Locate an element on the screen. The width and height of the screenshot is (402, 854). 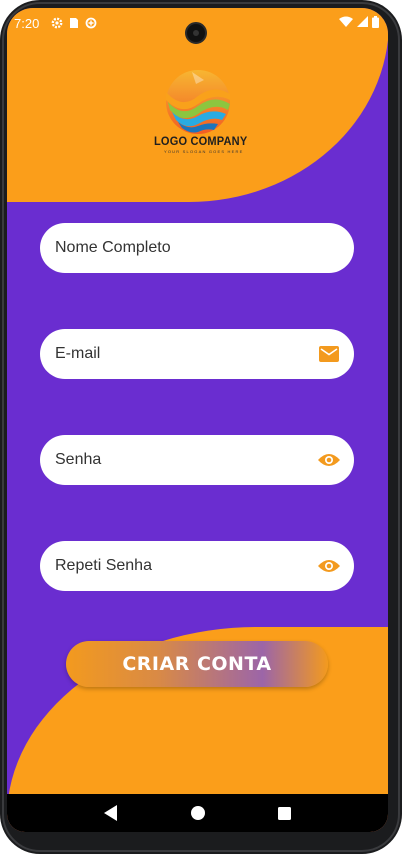
full-name-input is located at coordinates (197, 248).